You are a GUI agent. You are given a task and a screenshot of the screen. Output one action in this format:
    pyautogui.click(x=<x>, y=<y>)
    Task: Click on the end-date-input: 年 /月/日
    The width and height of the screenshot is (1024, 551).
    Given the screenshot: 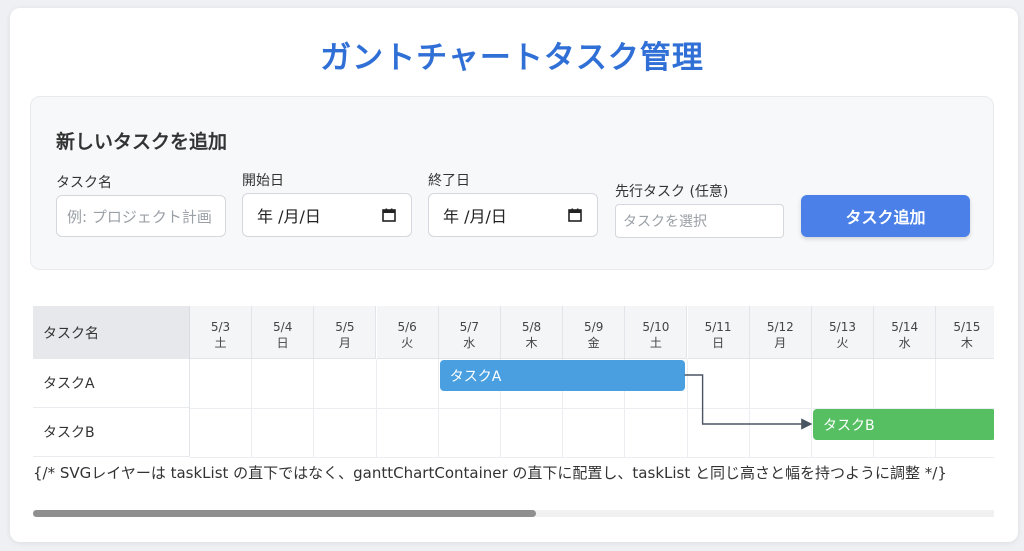 What is the action you would take?
    pyautogui.click(x=513, y=215)
    